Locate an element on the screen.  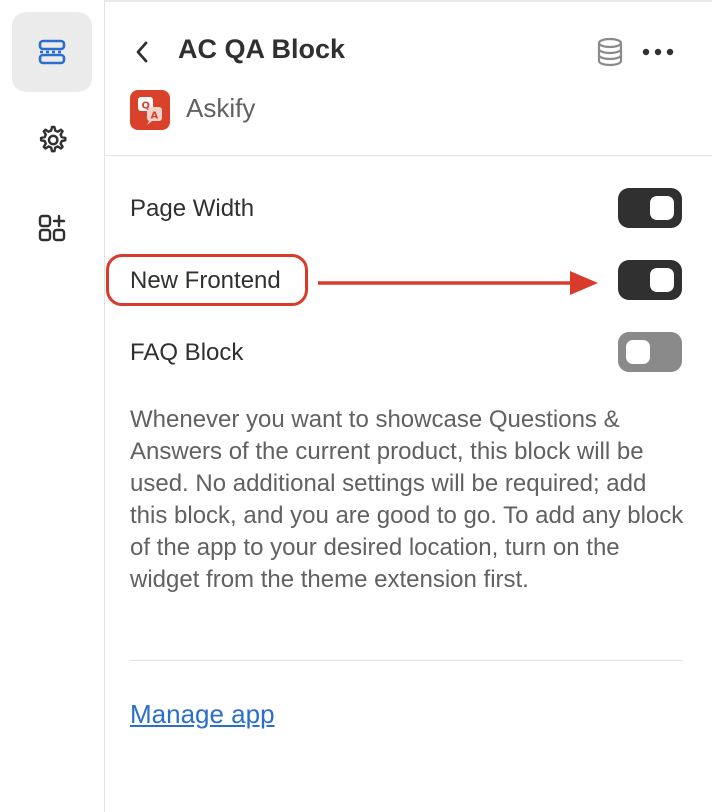
database-icon is located at coordinates (610, 52).